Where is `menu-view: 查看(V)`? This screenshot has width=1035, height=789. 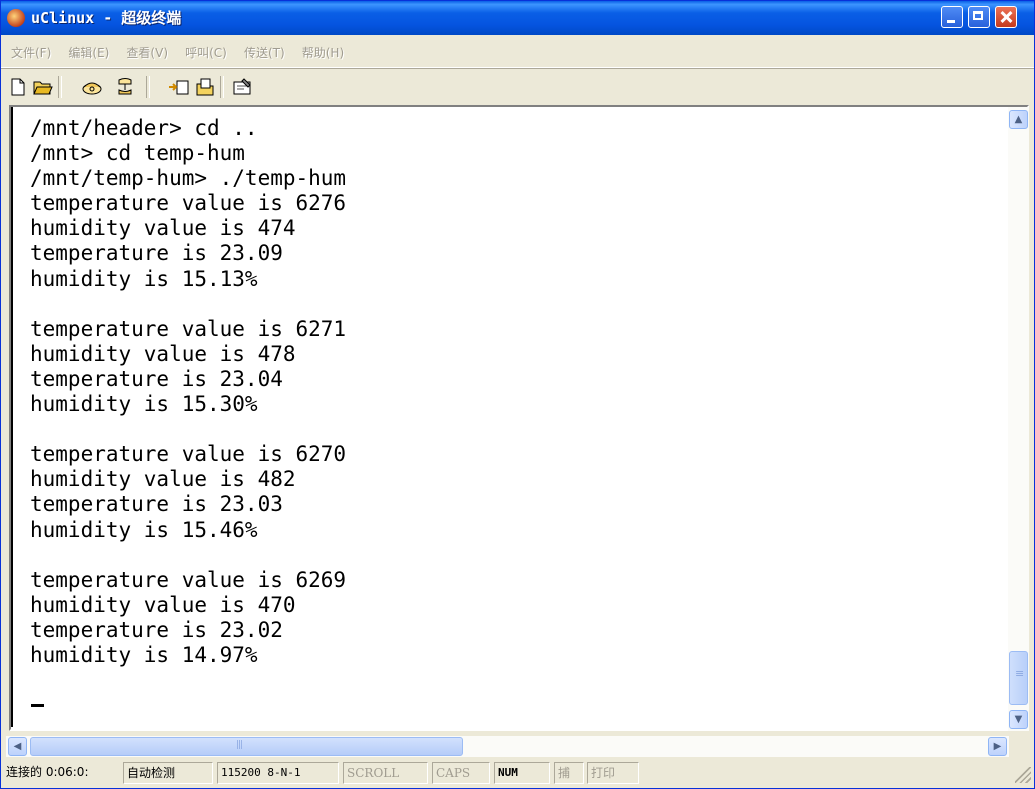
menu-view: 查看(V) is located at coordinates (147, 52).